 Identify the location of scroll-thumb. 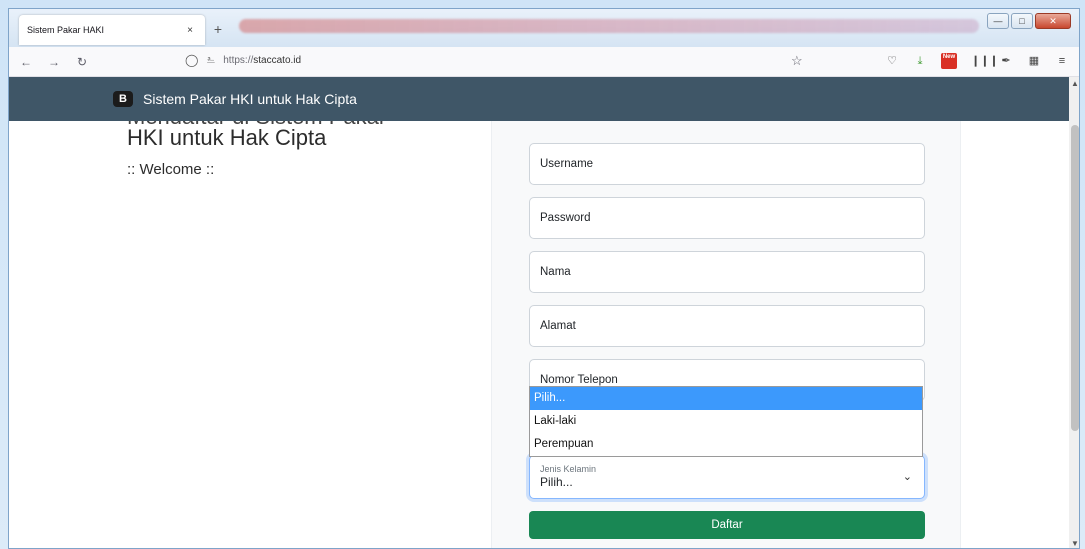
(1075, 278).